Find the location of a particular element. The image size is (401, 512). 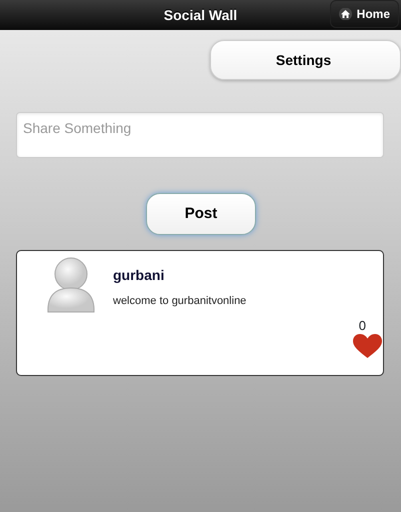

page-title: Social Wall is located at coordinates (201, 15).